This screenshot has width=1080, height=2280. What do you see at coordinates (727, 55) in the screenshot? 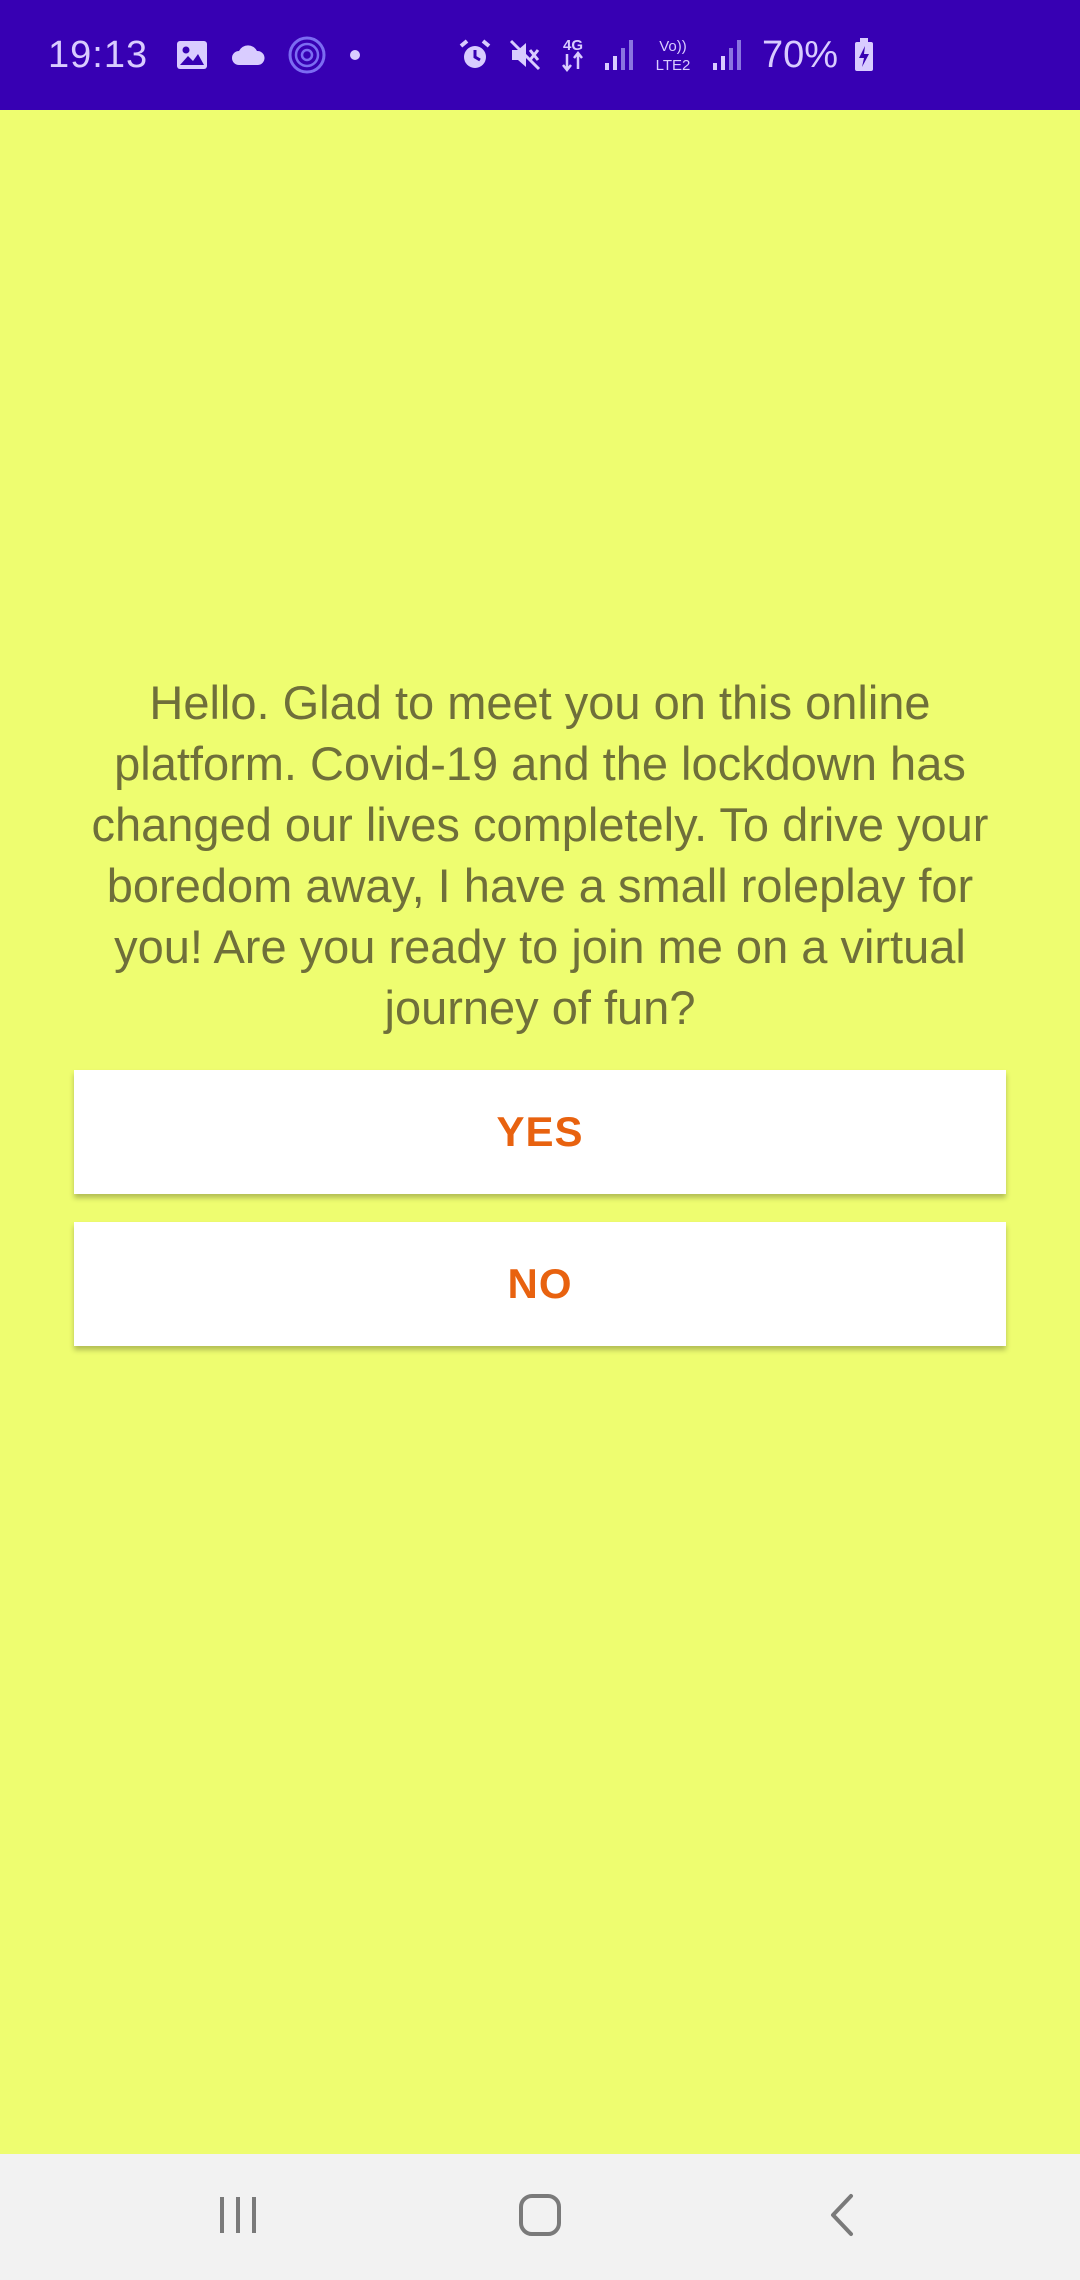
I see `signal-2-icon` at bounding box center [727, 55].